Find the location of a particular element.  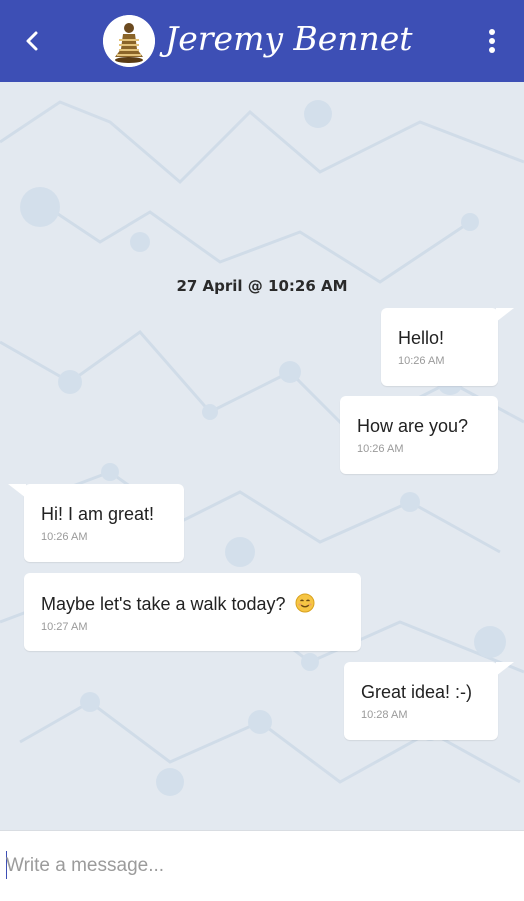

message-text: Hi! I am great! is located at coordinates (98, 514).